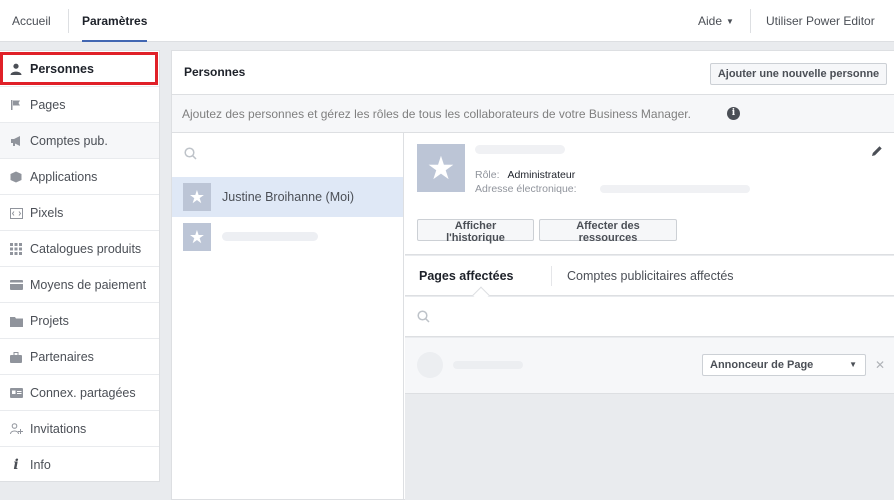 The image size is (894, 500). I want to click on code-icon, so click(16, 213).